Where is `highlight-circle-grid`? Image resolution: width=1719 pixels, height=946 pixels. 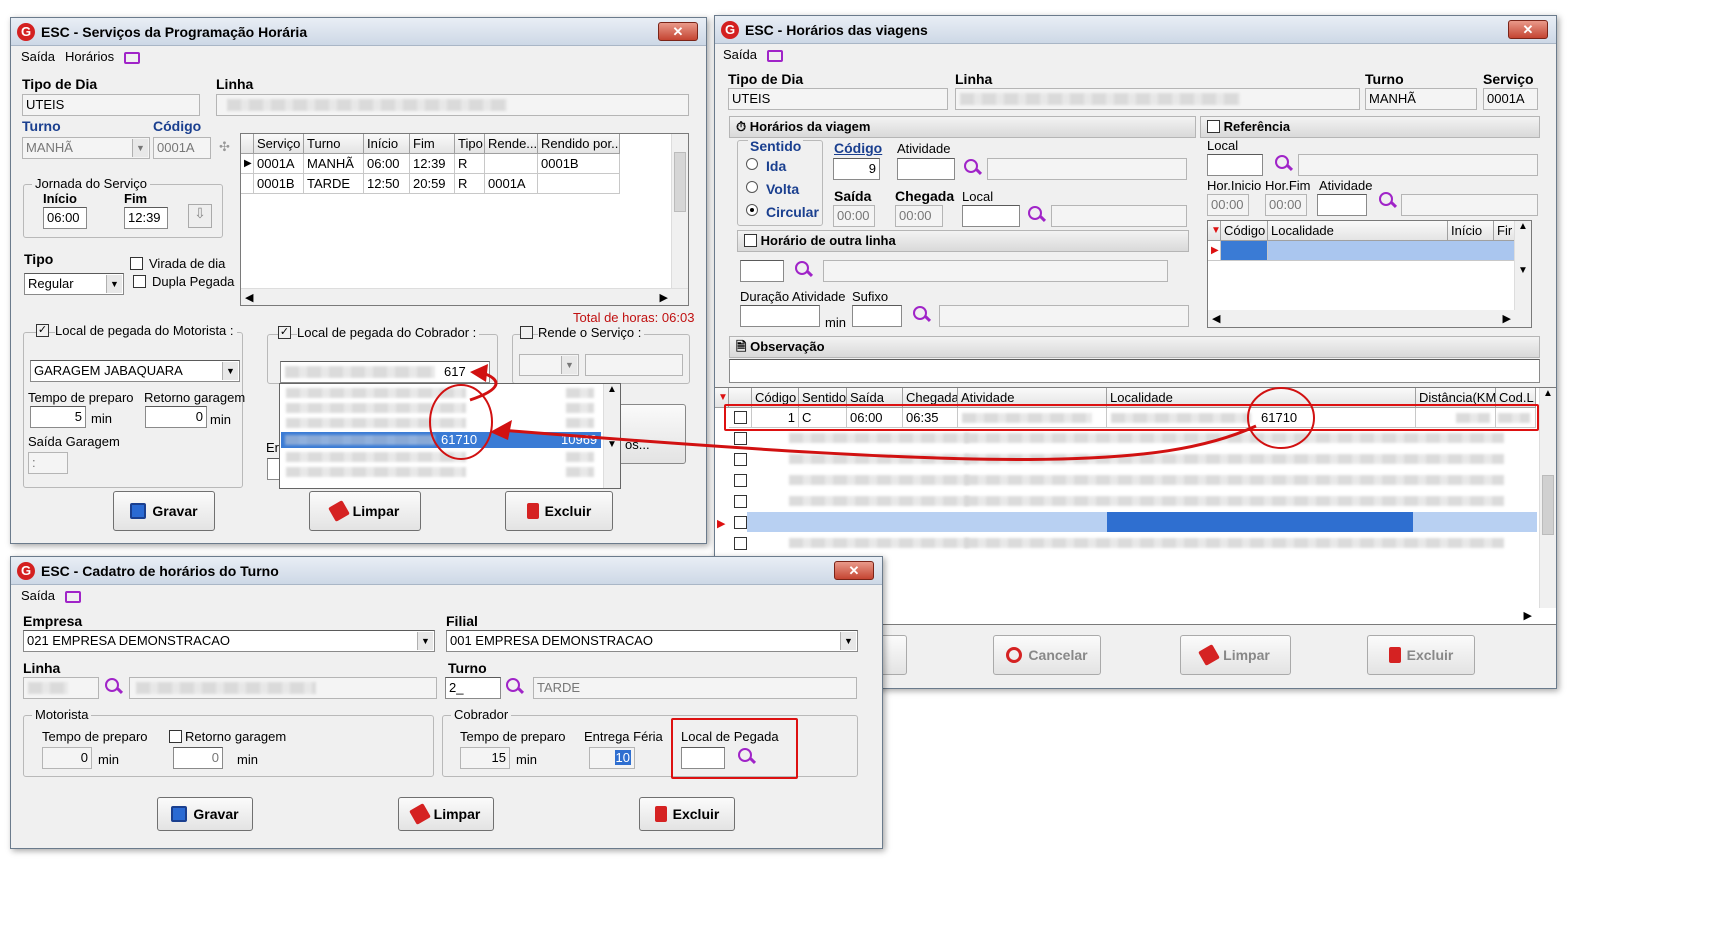 highlight-circle-grid is located at coordinates (1281, 418).